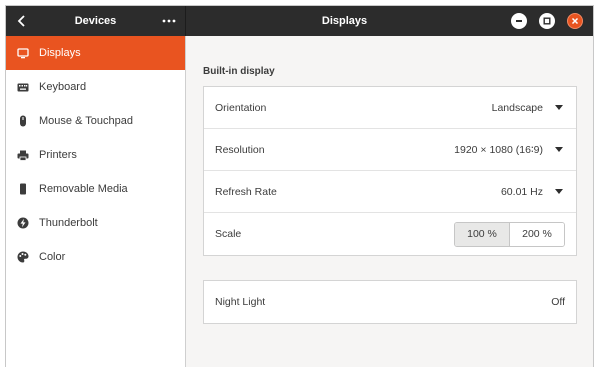  Describe the element at coordinates (521, 191) in the screenshot. I see `refresh-rate-value: 60.01 Hz` at that location.